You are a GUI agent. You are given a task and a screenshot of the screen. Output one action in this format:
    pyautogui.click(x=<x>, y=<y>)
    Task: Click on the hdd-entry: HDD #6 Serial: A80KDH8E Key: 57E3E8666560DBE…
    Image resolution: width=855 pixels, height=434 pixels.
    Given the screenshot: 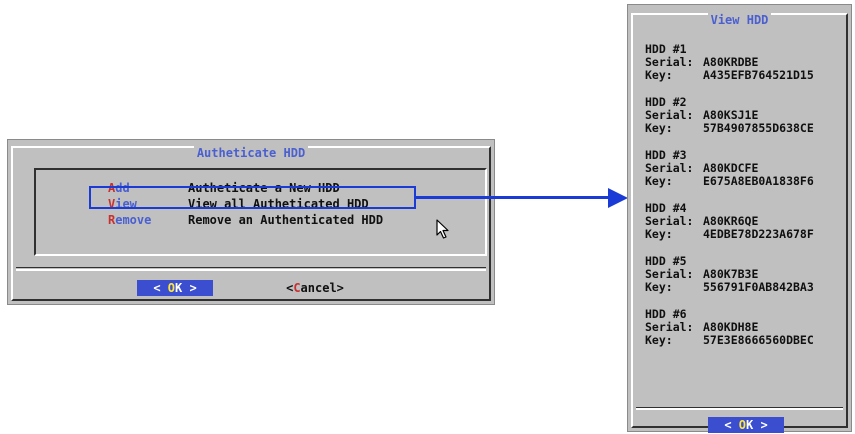 What is the action you would take?
    pyautogui.click(x=729, y=327)
    